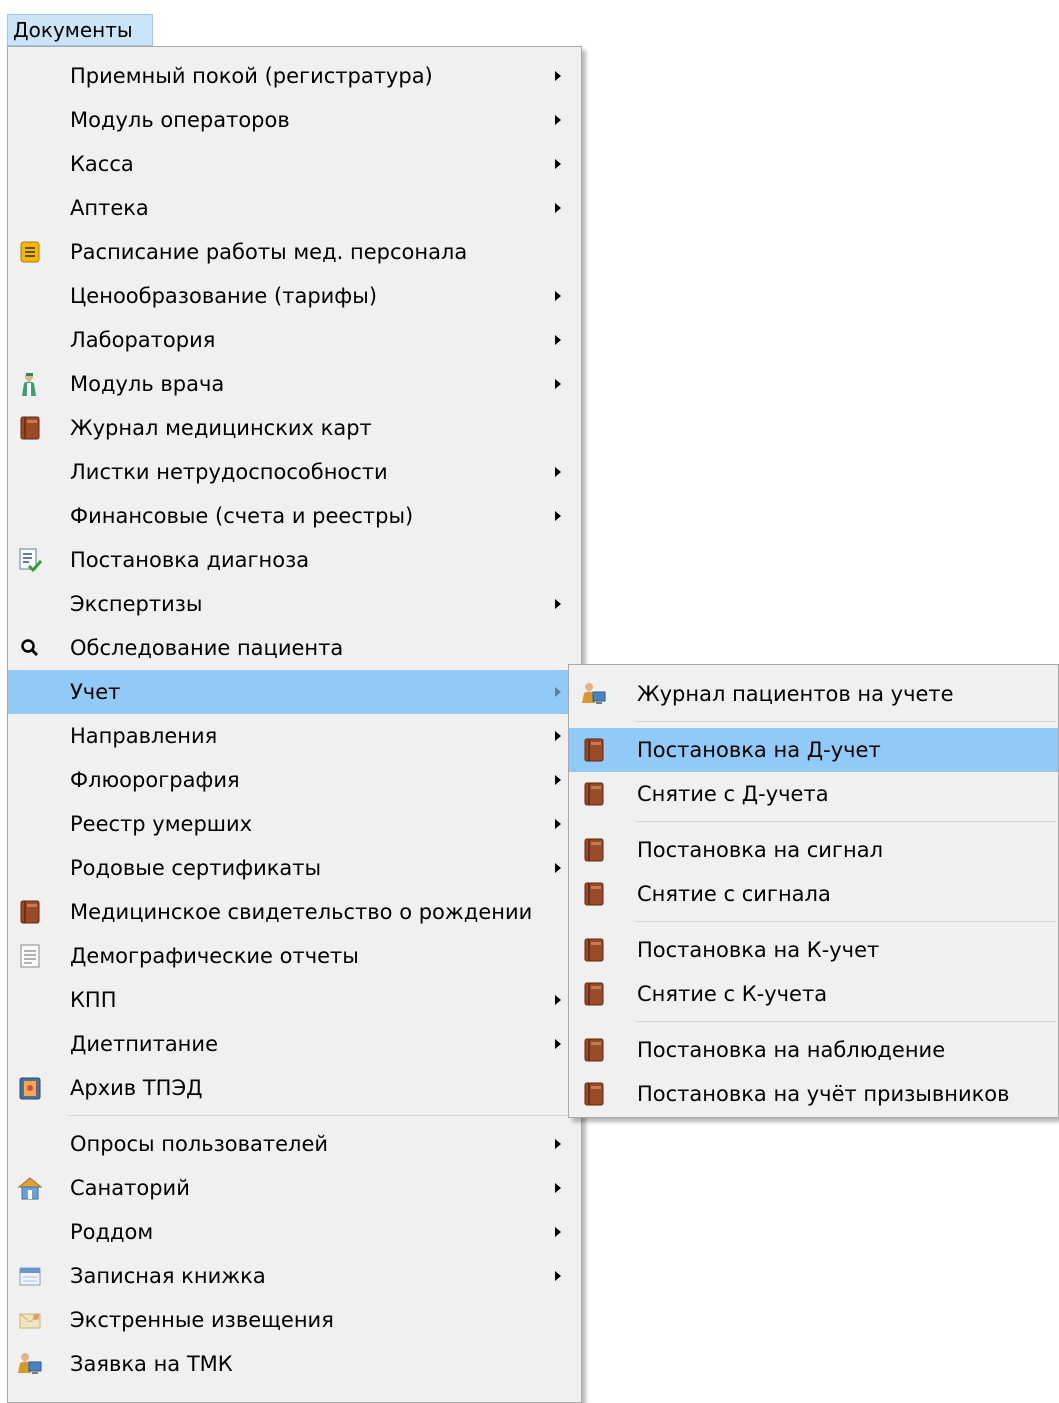 This screenshot has height=1403, width=1059. What do you see at coordinates (813, 994) in the screenshot?
I see `menu-item: Снятие с К-учета` at bounding box center [813, 994].